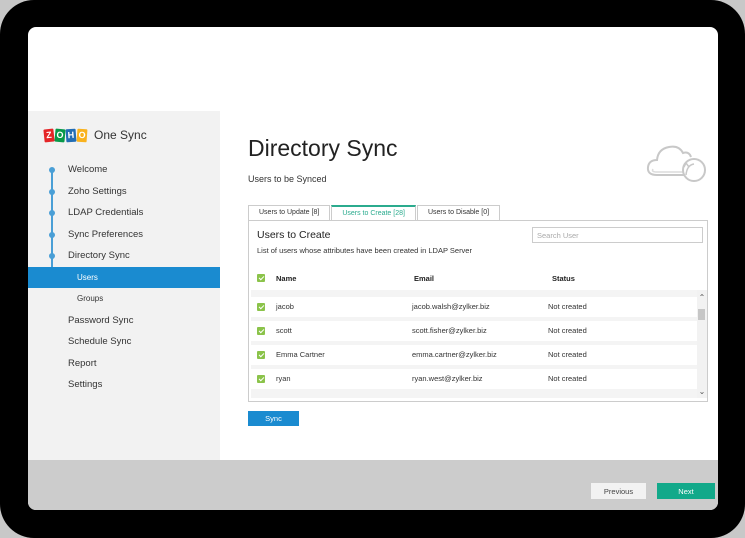 Image resolution: width=745 pixels, height=538 pixels. I want to click on column-header-email: Email, so click(424, 278).